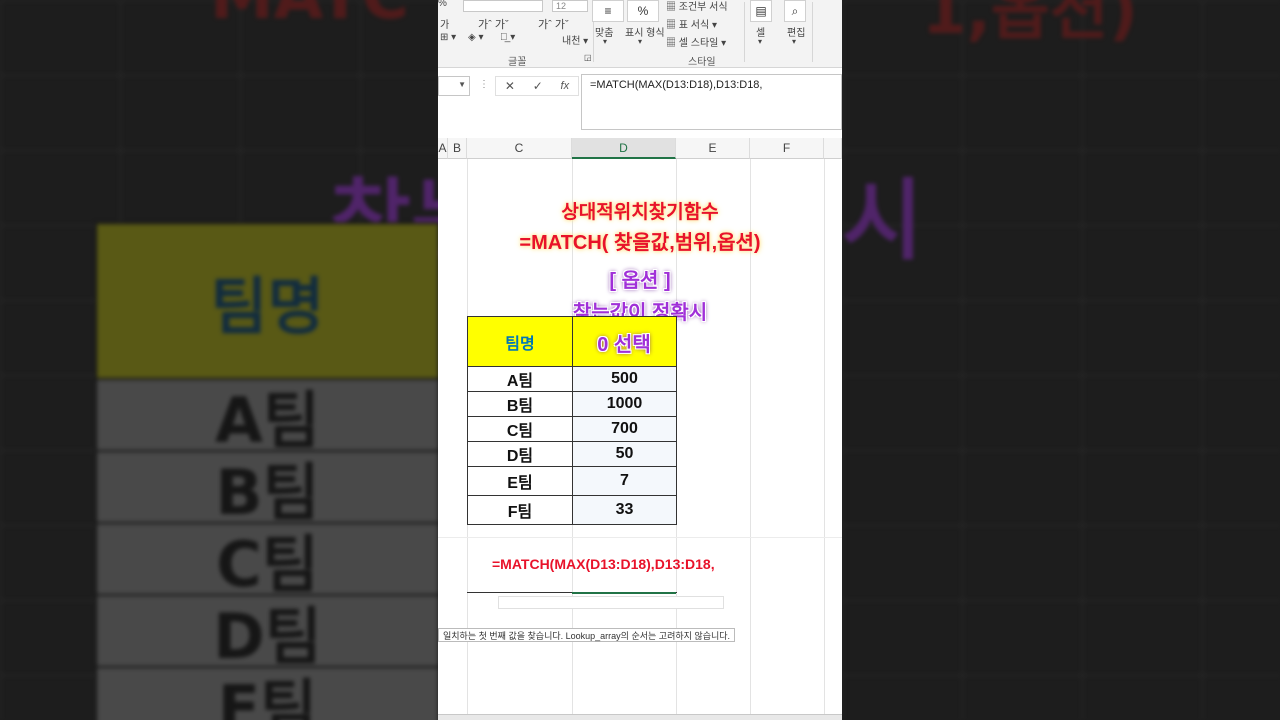  What do you see at coordinates (266, 301) in the screenshot?
I see `backdrop-table-header: 팀명` at bounding box center [266, 301].